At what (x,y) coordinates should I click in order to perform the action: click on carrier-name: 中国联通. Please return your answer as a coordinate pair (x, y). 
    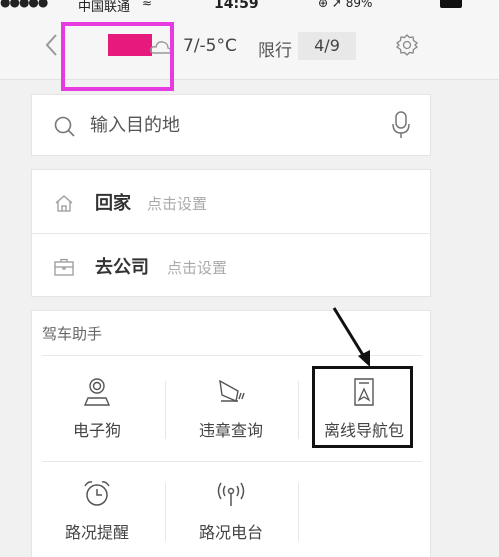
    Looking at the image, I should click on (104, 6).